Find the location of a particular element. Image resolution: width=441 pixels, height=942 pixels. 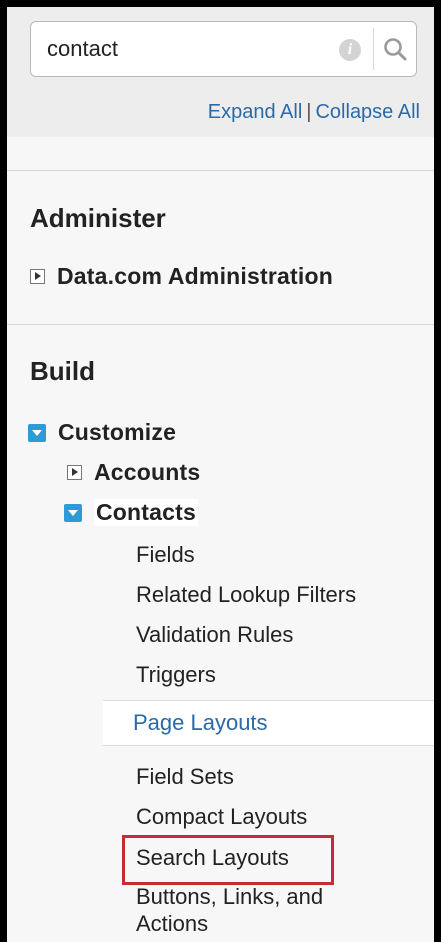

tree-leaf-triggers: Triggers is located at coordinates (176, 675).